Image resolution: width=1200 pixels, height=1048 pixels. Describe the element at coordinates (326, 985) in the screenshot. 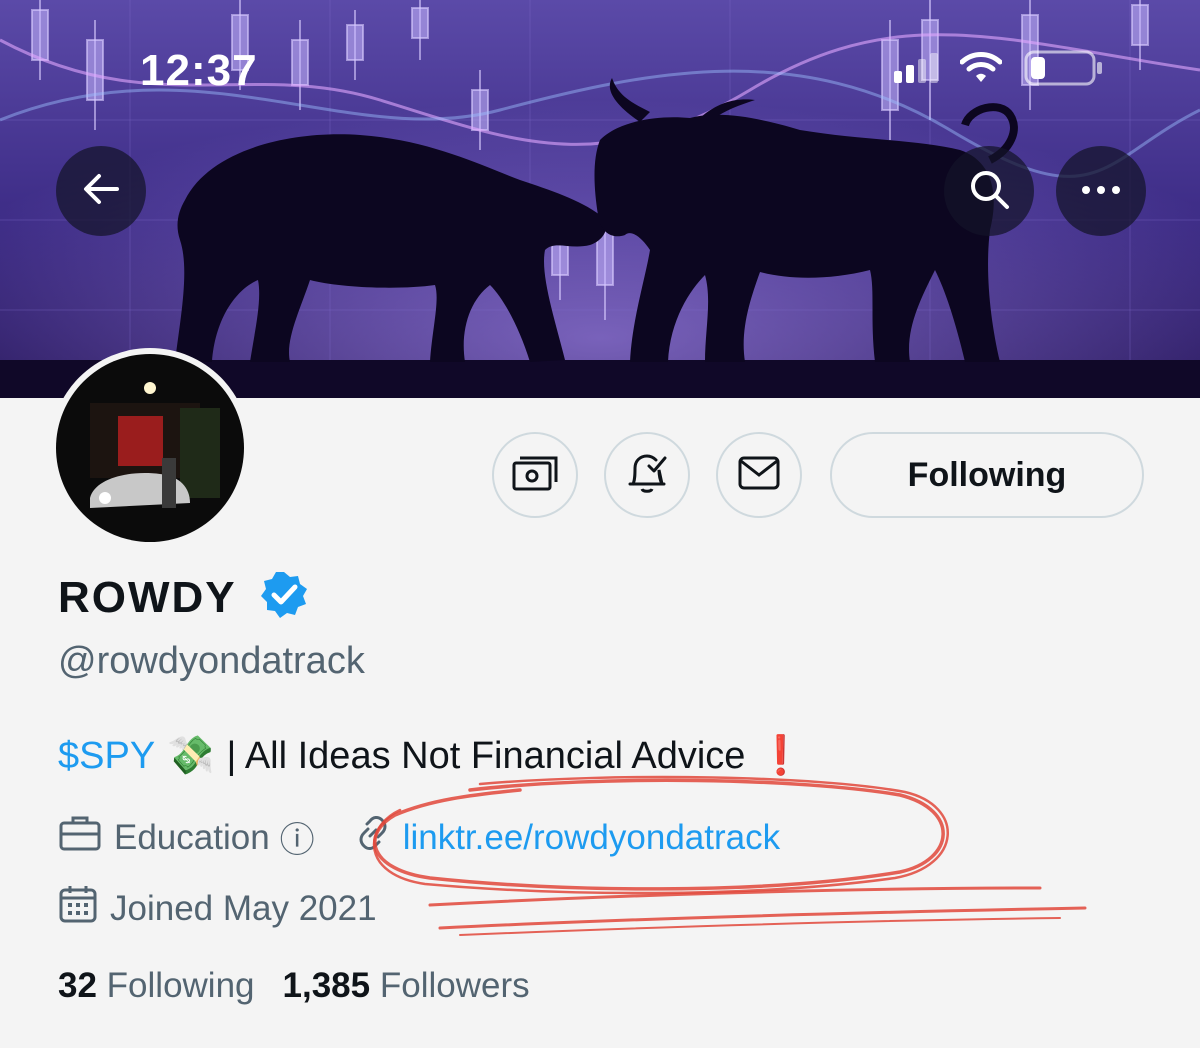

I see `followers-count: 1,385` at that location.